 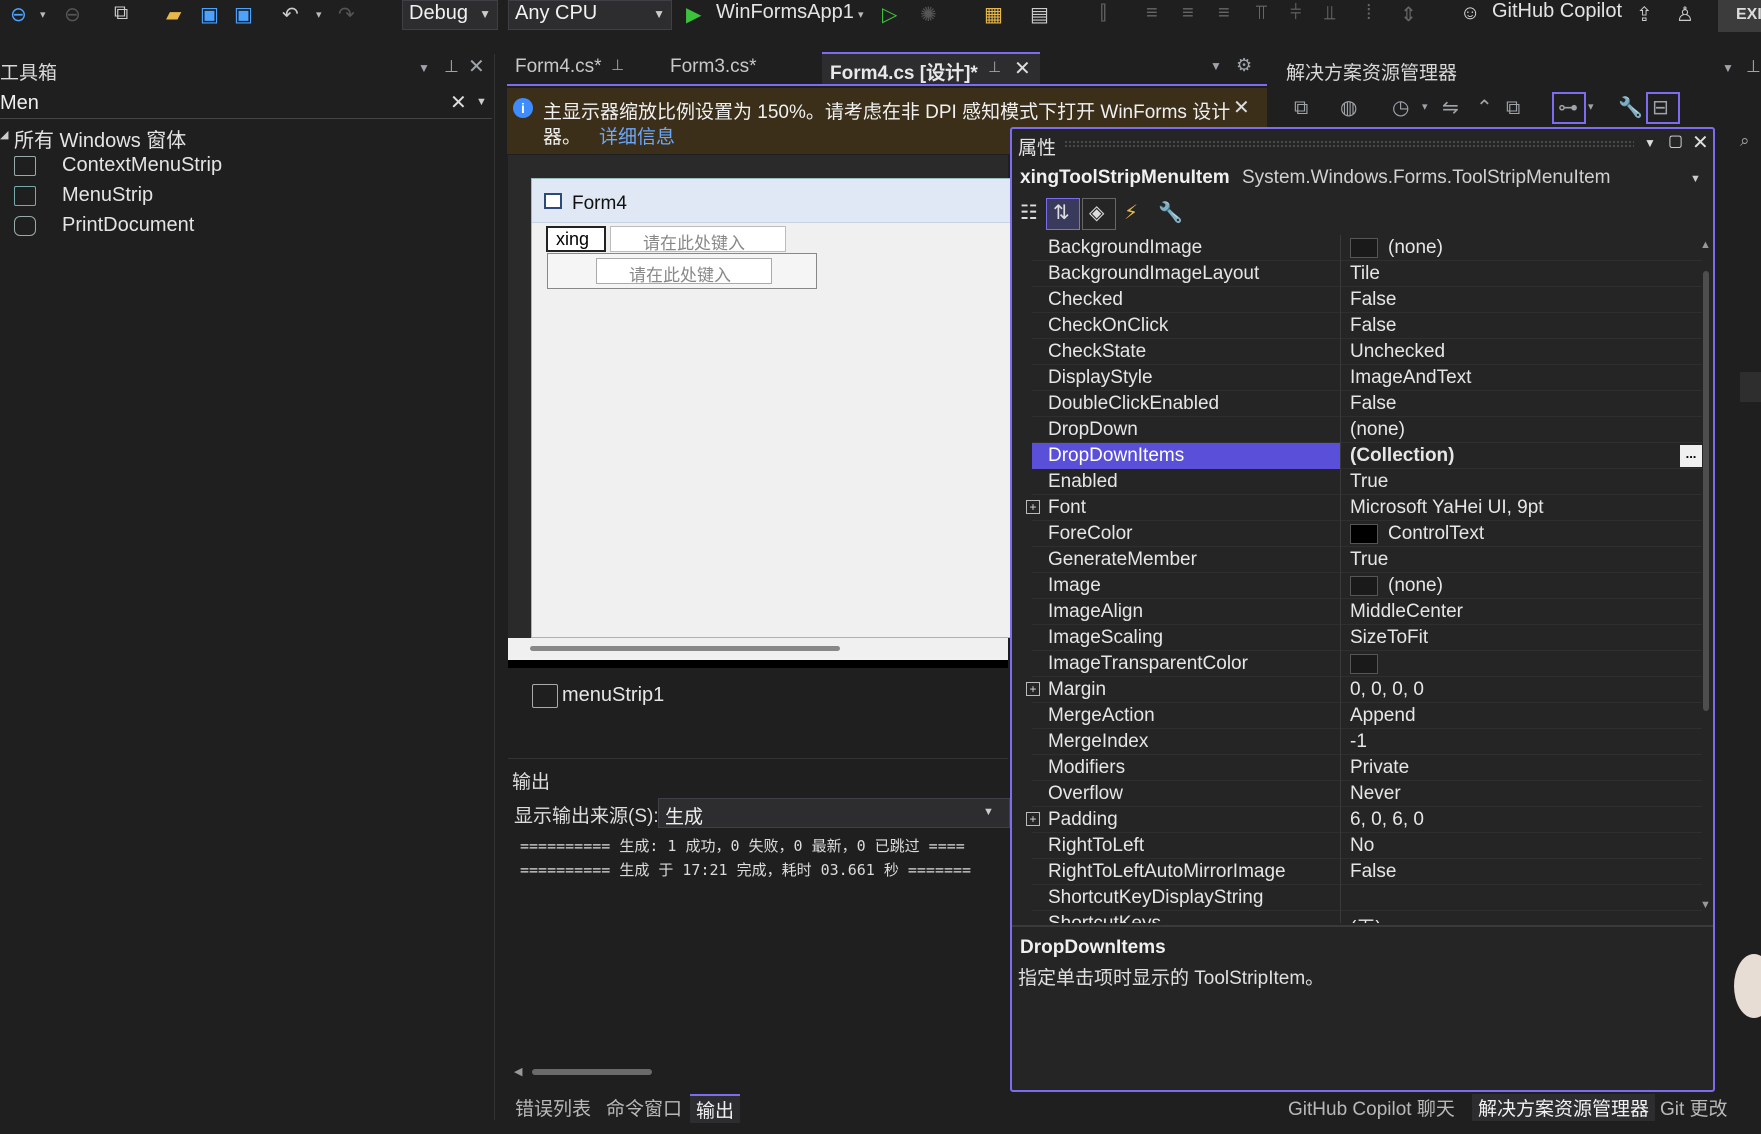 I want to click on description-divider, so click(x=1362, y=926).